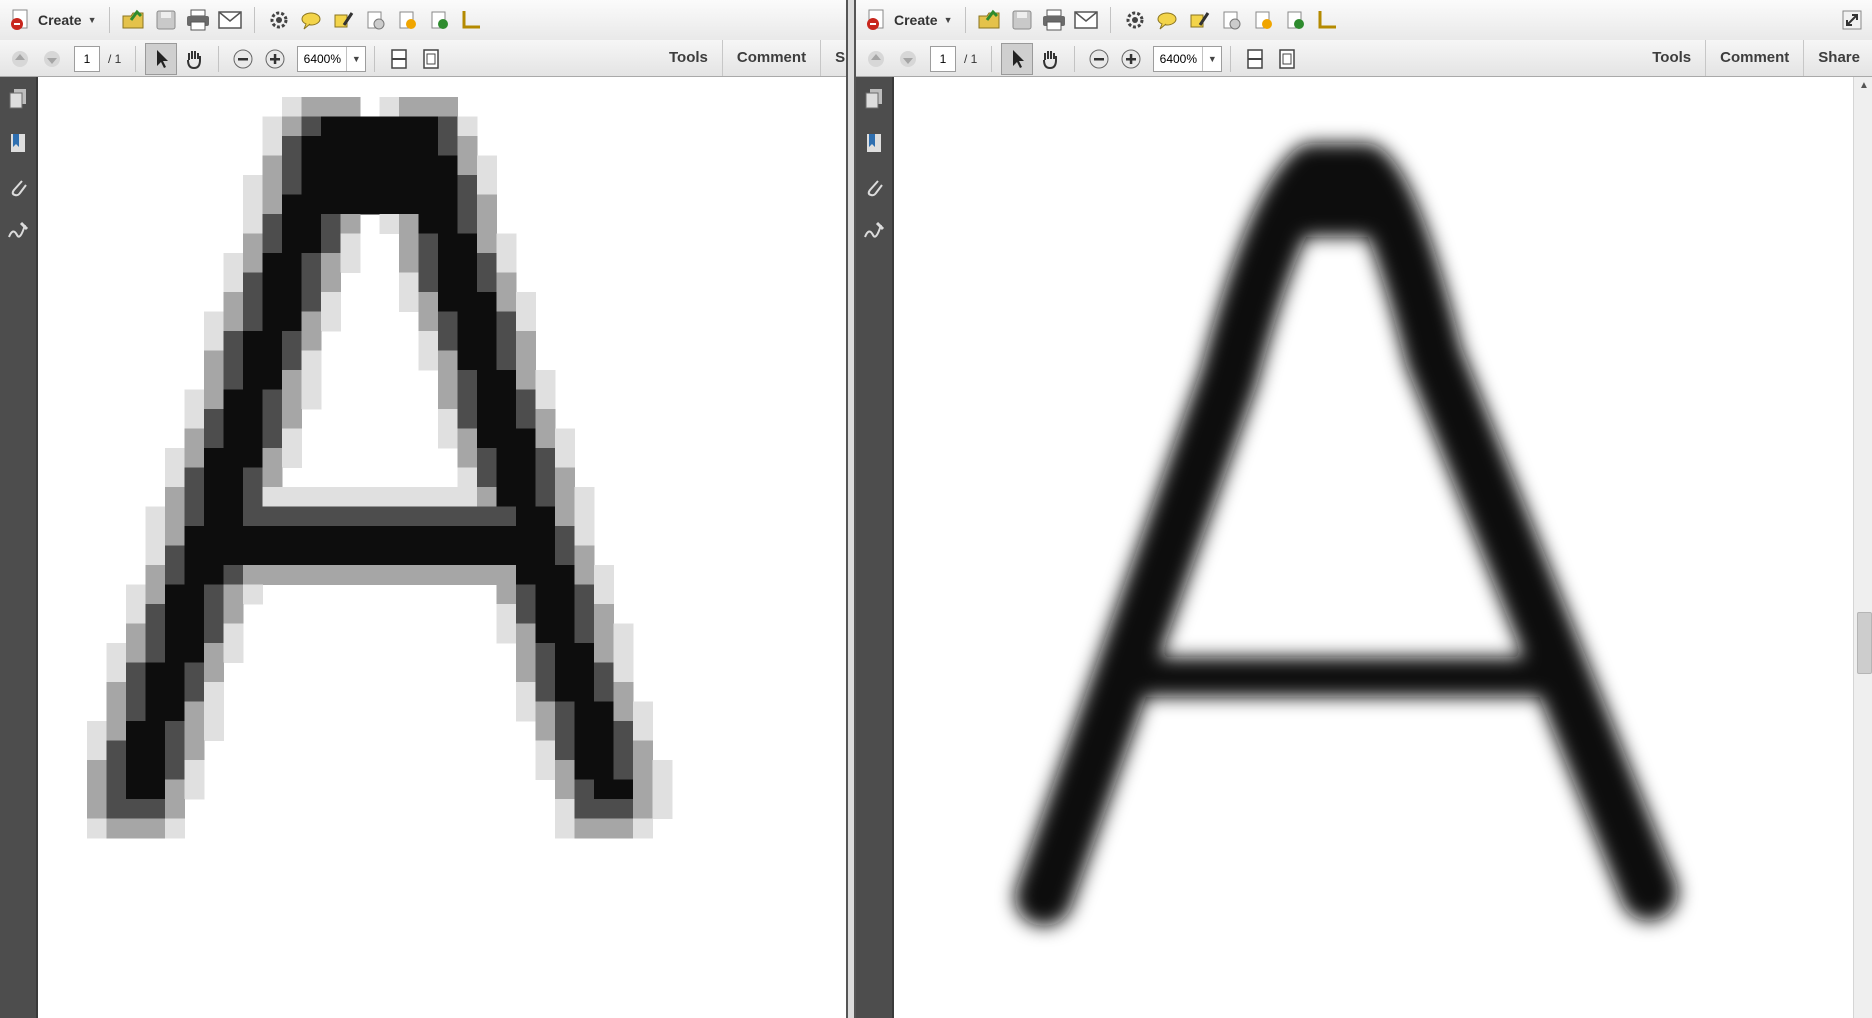 The height and width of the screenshot is (1018, 1872). What do you see at coordinates (1863, 86) in the screenshot?
I see `scroll-up-icon: ▲` at bounding box center [1863, 86].